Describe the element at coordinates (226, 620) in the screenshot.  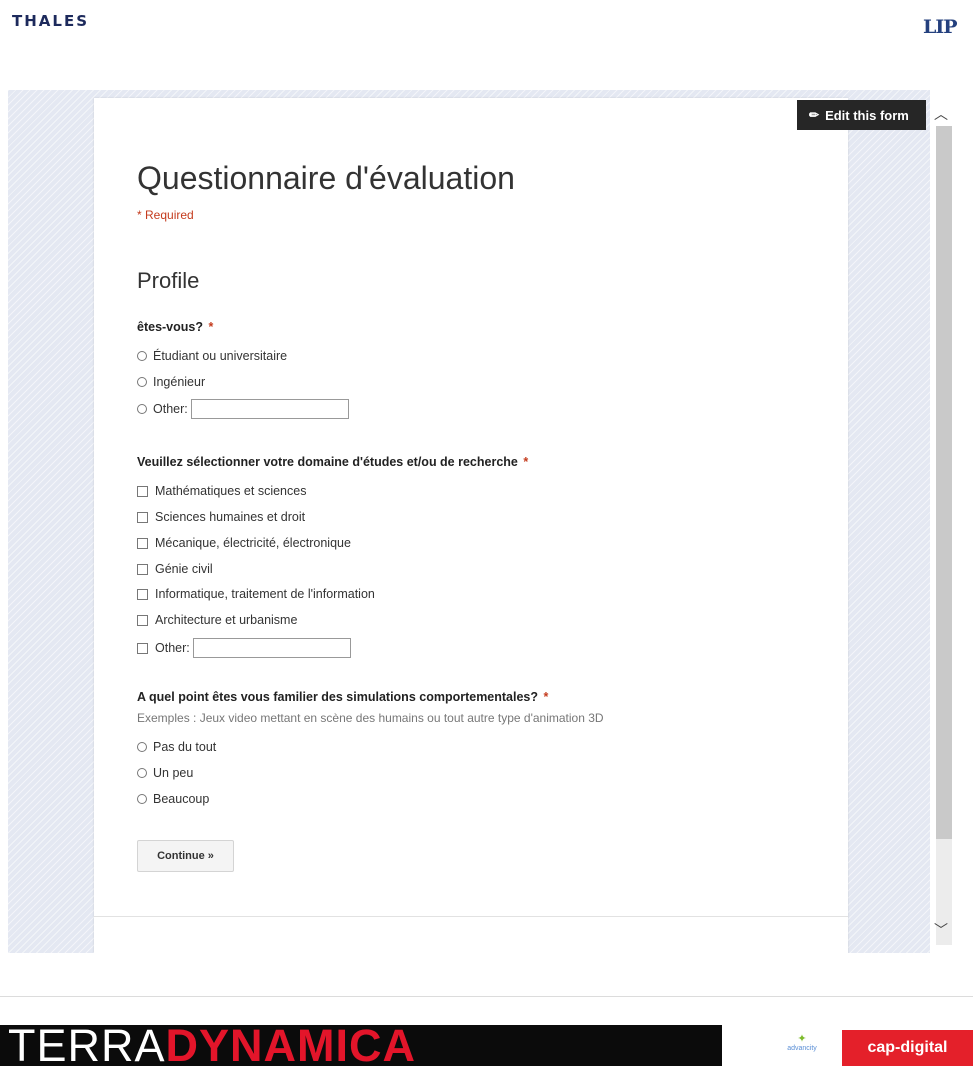
I see `option-label: Architecture et urbanisme` at that location.